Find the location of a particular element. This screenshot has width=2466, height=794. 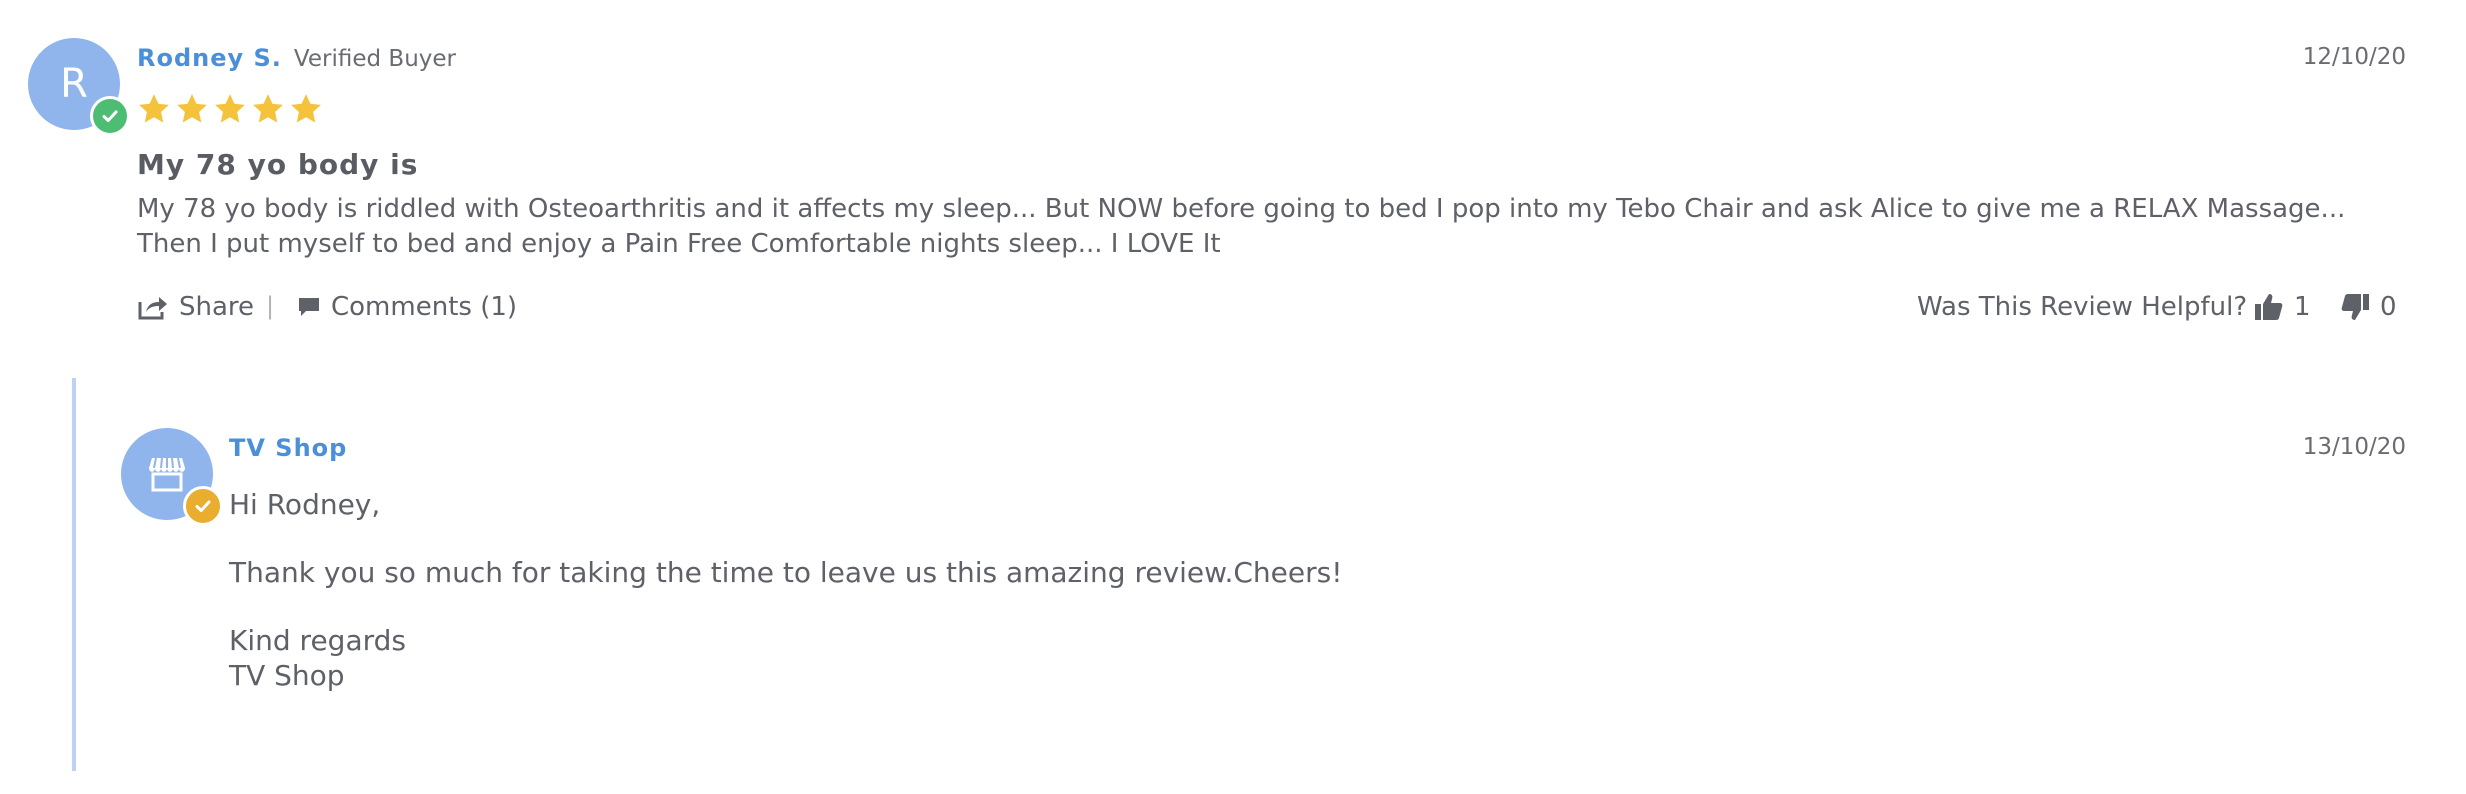

comments-label: Comments (1) is located at coordinates (424, 307).